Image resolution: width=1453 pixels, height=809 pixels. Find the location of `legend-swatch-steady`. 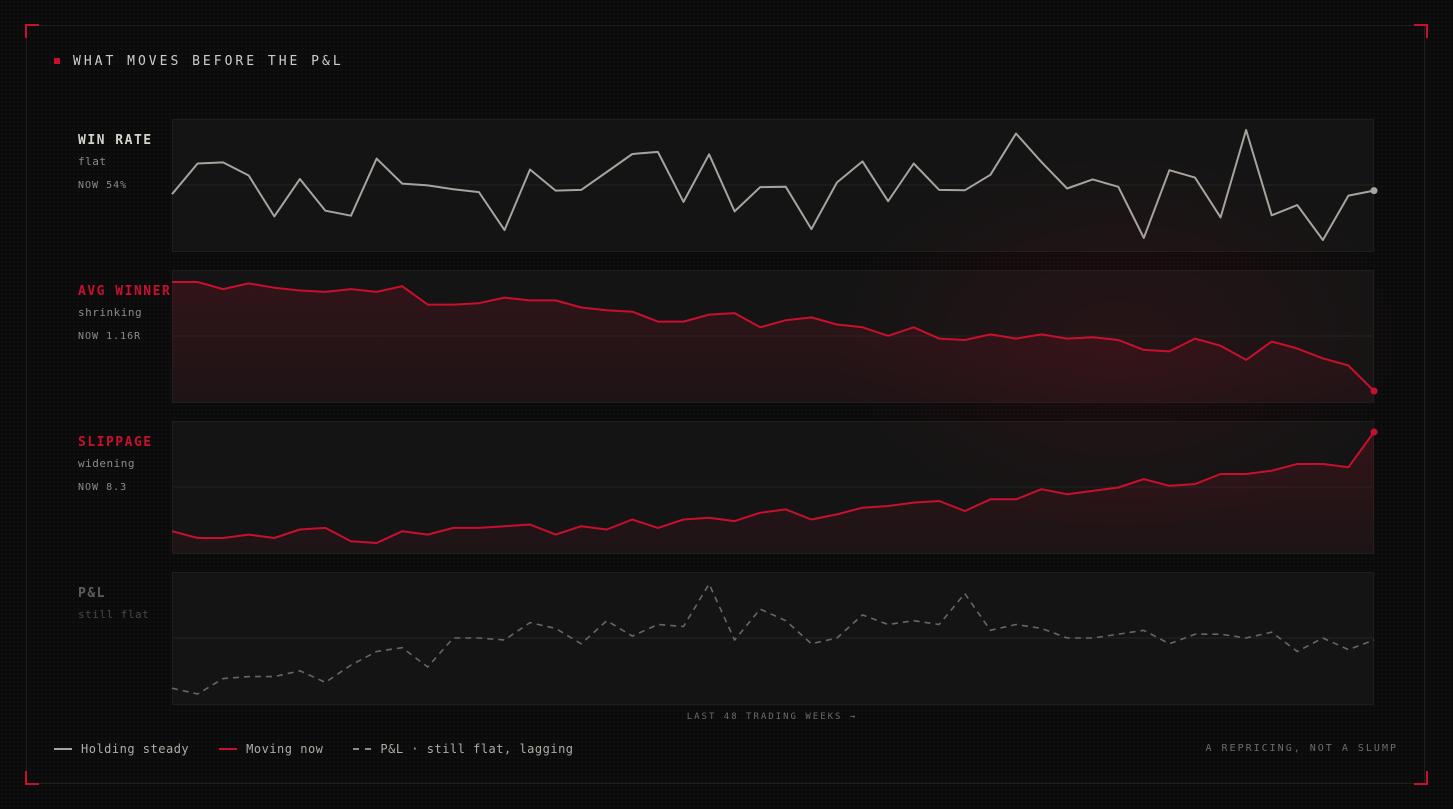

legend-swatch-steady is located at coordinates (63, 749).